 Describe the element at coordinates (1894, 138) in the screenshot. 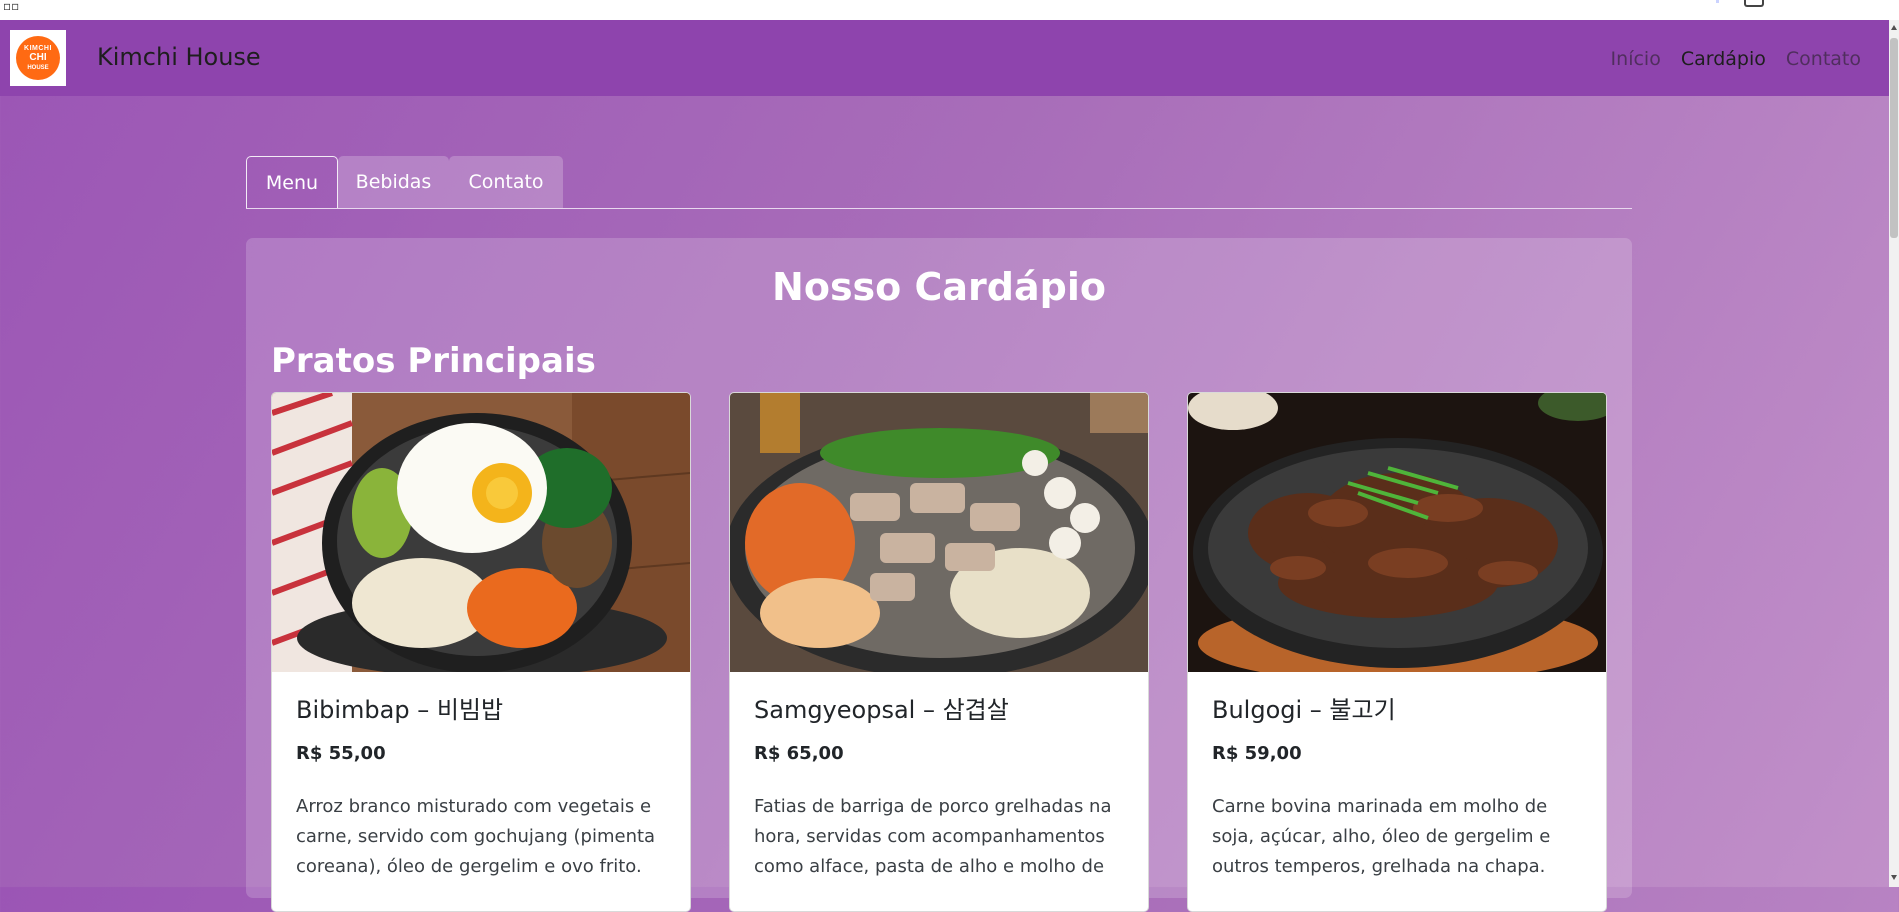

I see `scrollbar-thumb` at that location.